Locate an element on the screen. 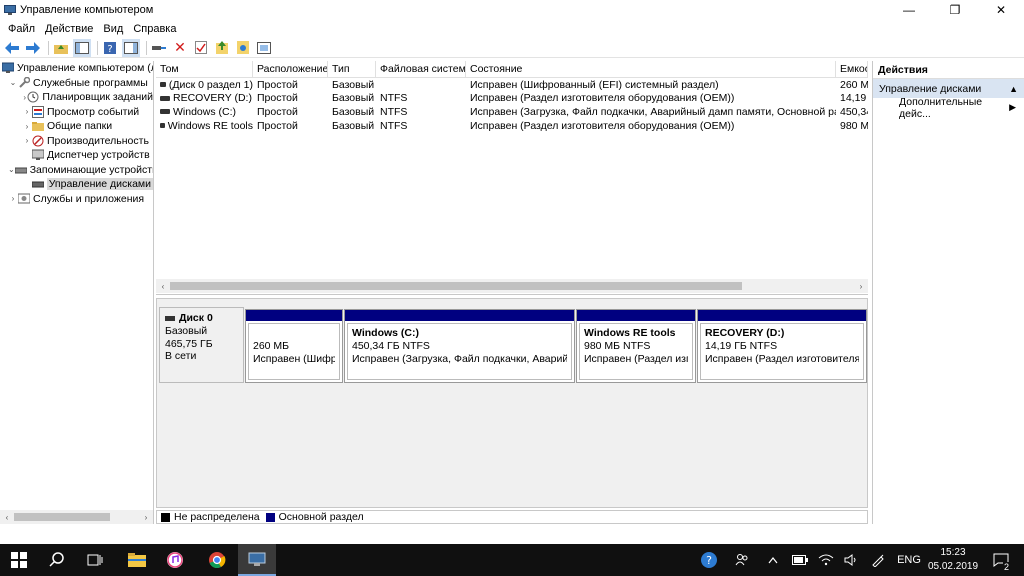 The height and width of the screenshot is (576, 1024). volume-name: (Диск 0 раздел 1) is located at coordinates (210, 84).